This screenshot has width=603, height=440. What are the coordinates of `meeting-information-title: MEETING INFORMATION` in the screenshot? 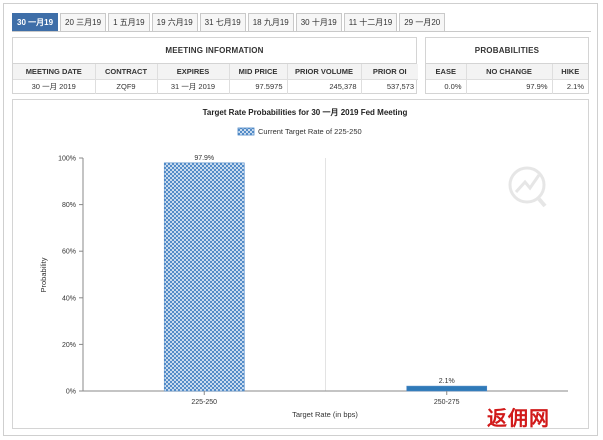 It's located at (214, 51).